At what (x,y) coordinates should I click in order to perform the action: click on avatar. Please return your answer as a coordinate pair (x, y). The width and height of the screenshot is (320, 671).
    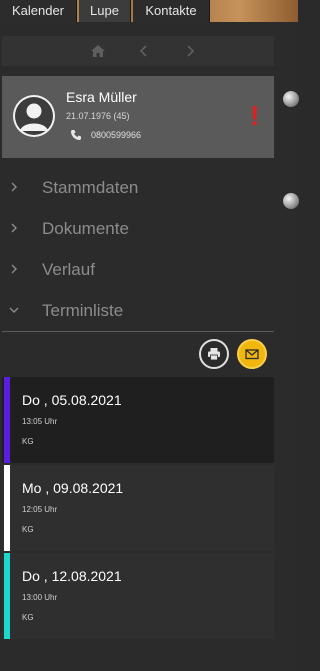
    Looking at the image, I should click on (34, 116).